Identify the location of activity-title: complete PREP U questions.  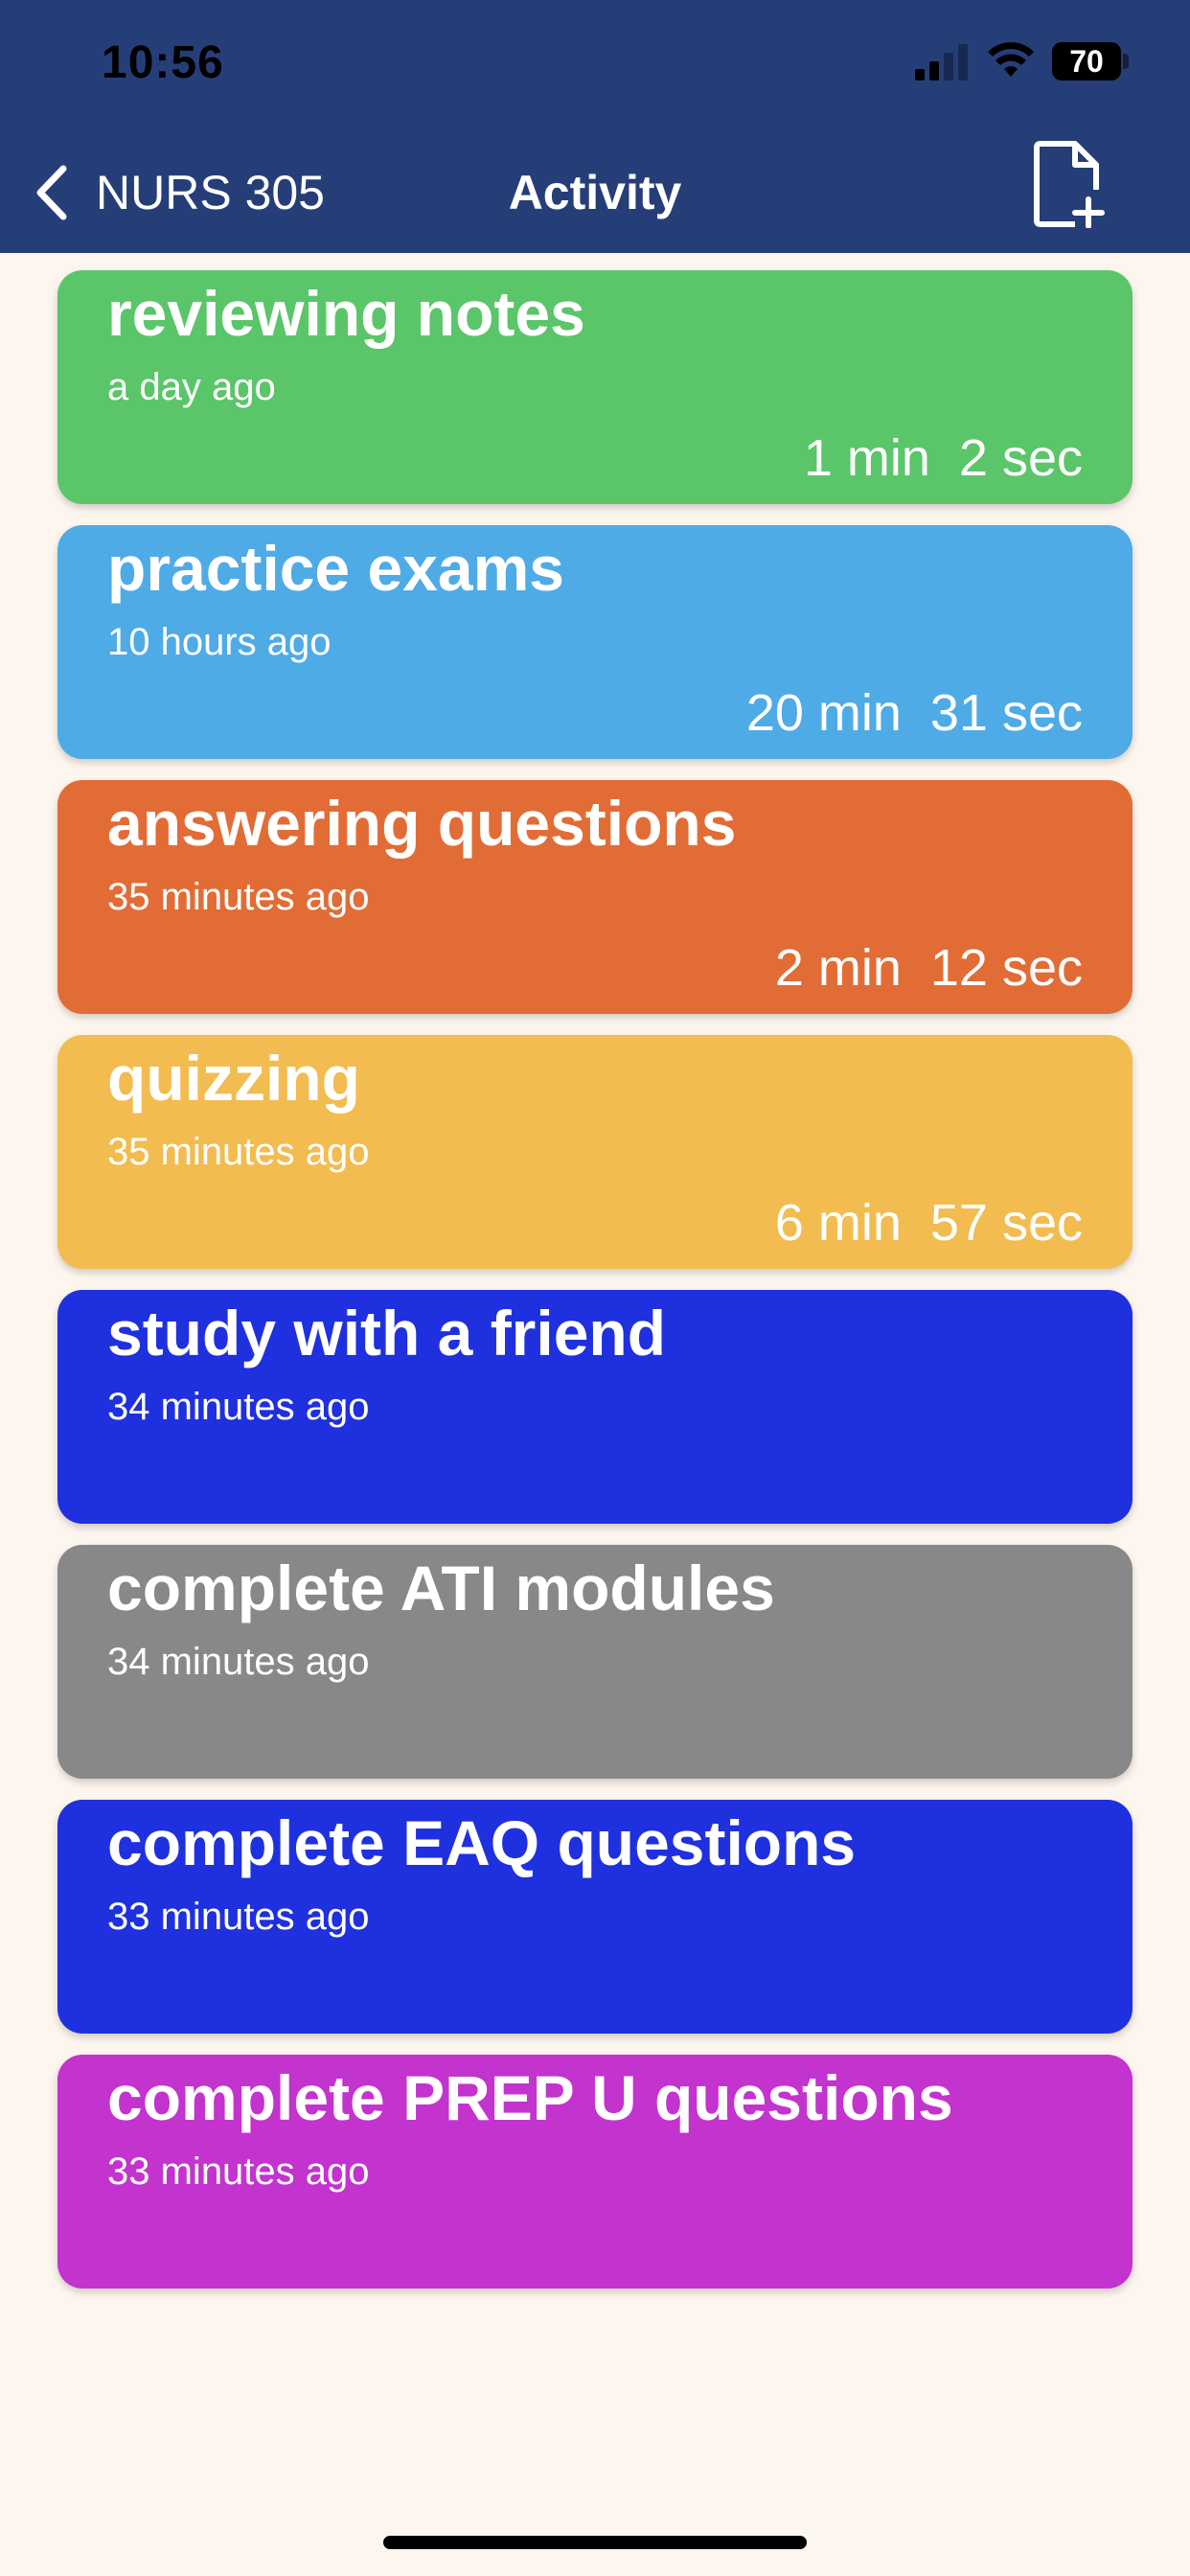
(530, 2097).